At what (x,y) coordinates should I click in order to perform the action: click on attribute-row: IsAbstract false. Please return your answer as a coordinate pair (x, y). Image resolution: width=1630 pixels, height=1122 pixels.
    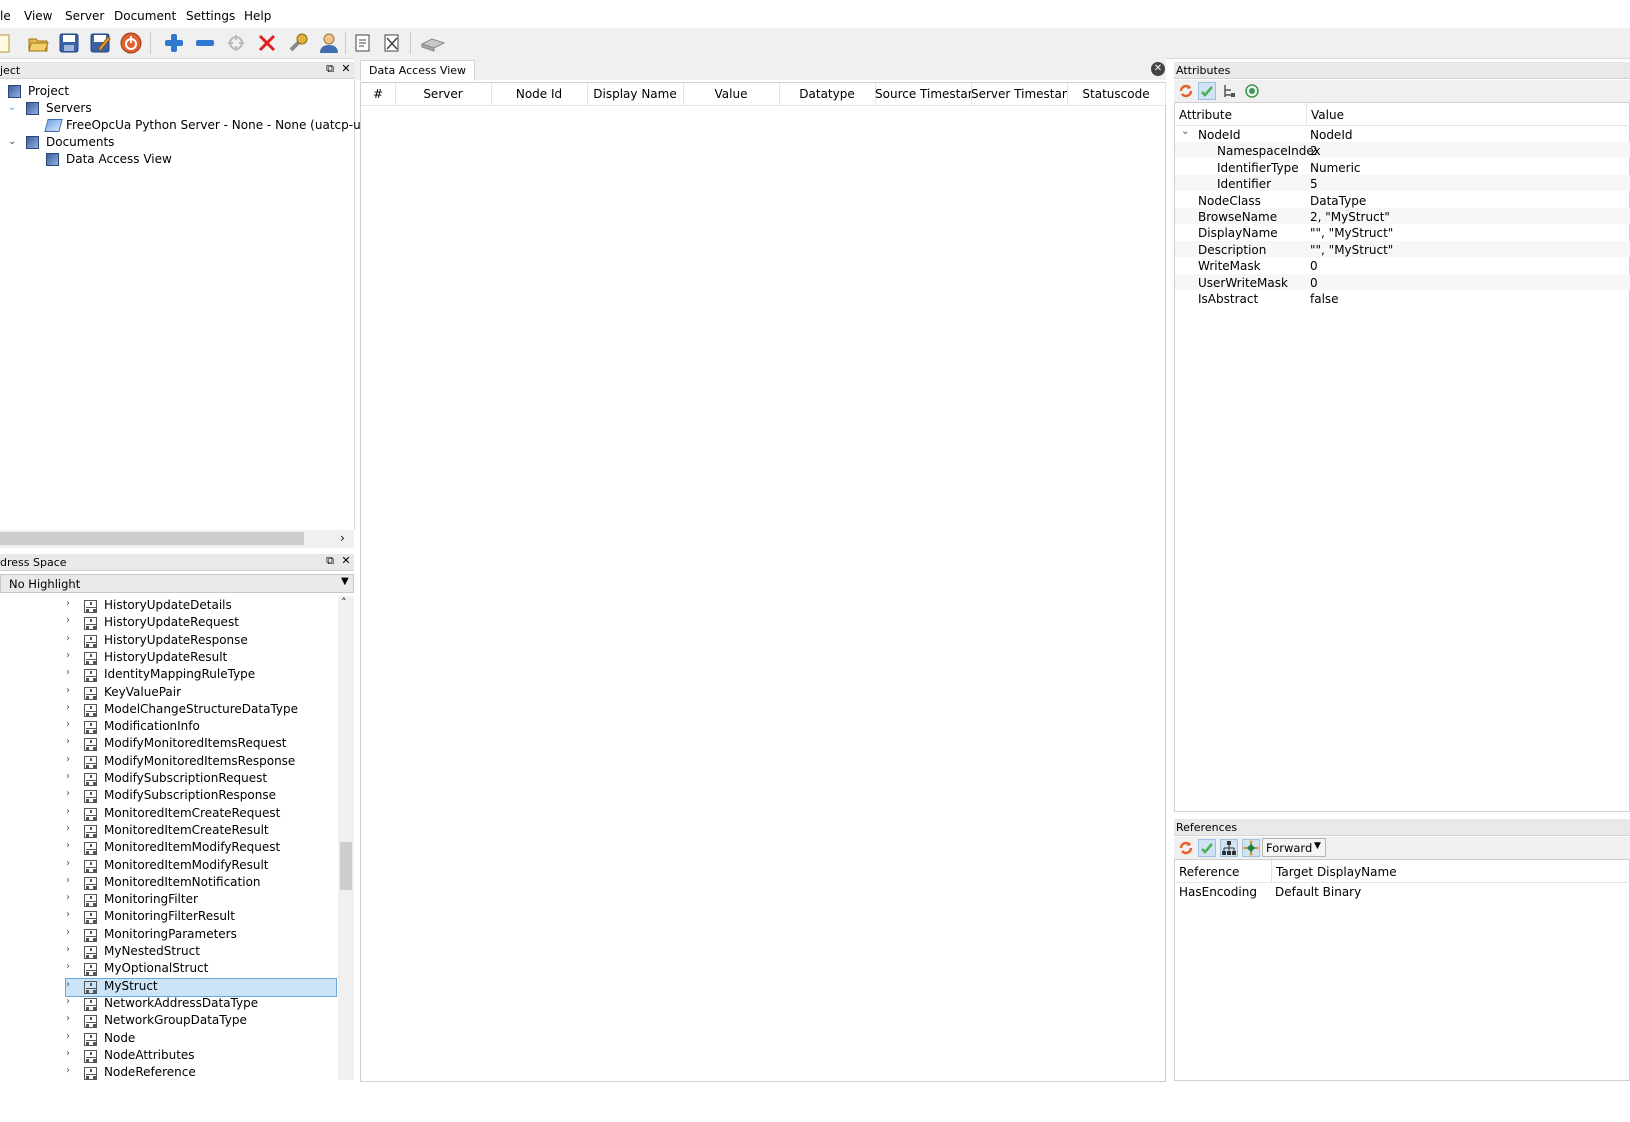
    Looking at the image, I should click on (1402, 298).